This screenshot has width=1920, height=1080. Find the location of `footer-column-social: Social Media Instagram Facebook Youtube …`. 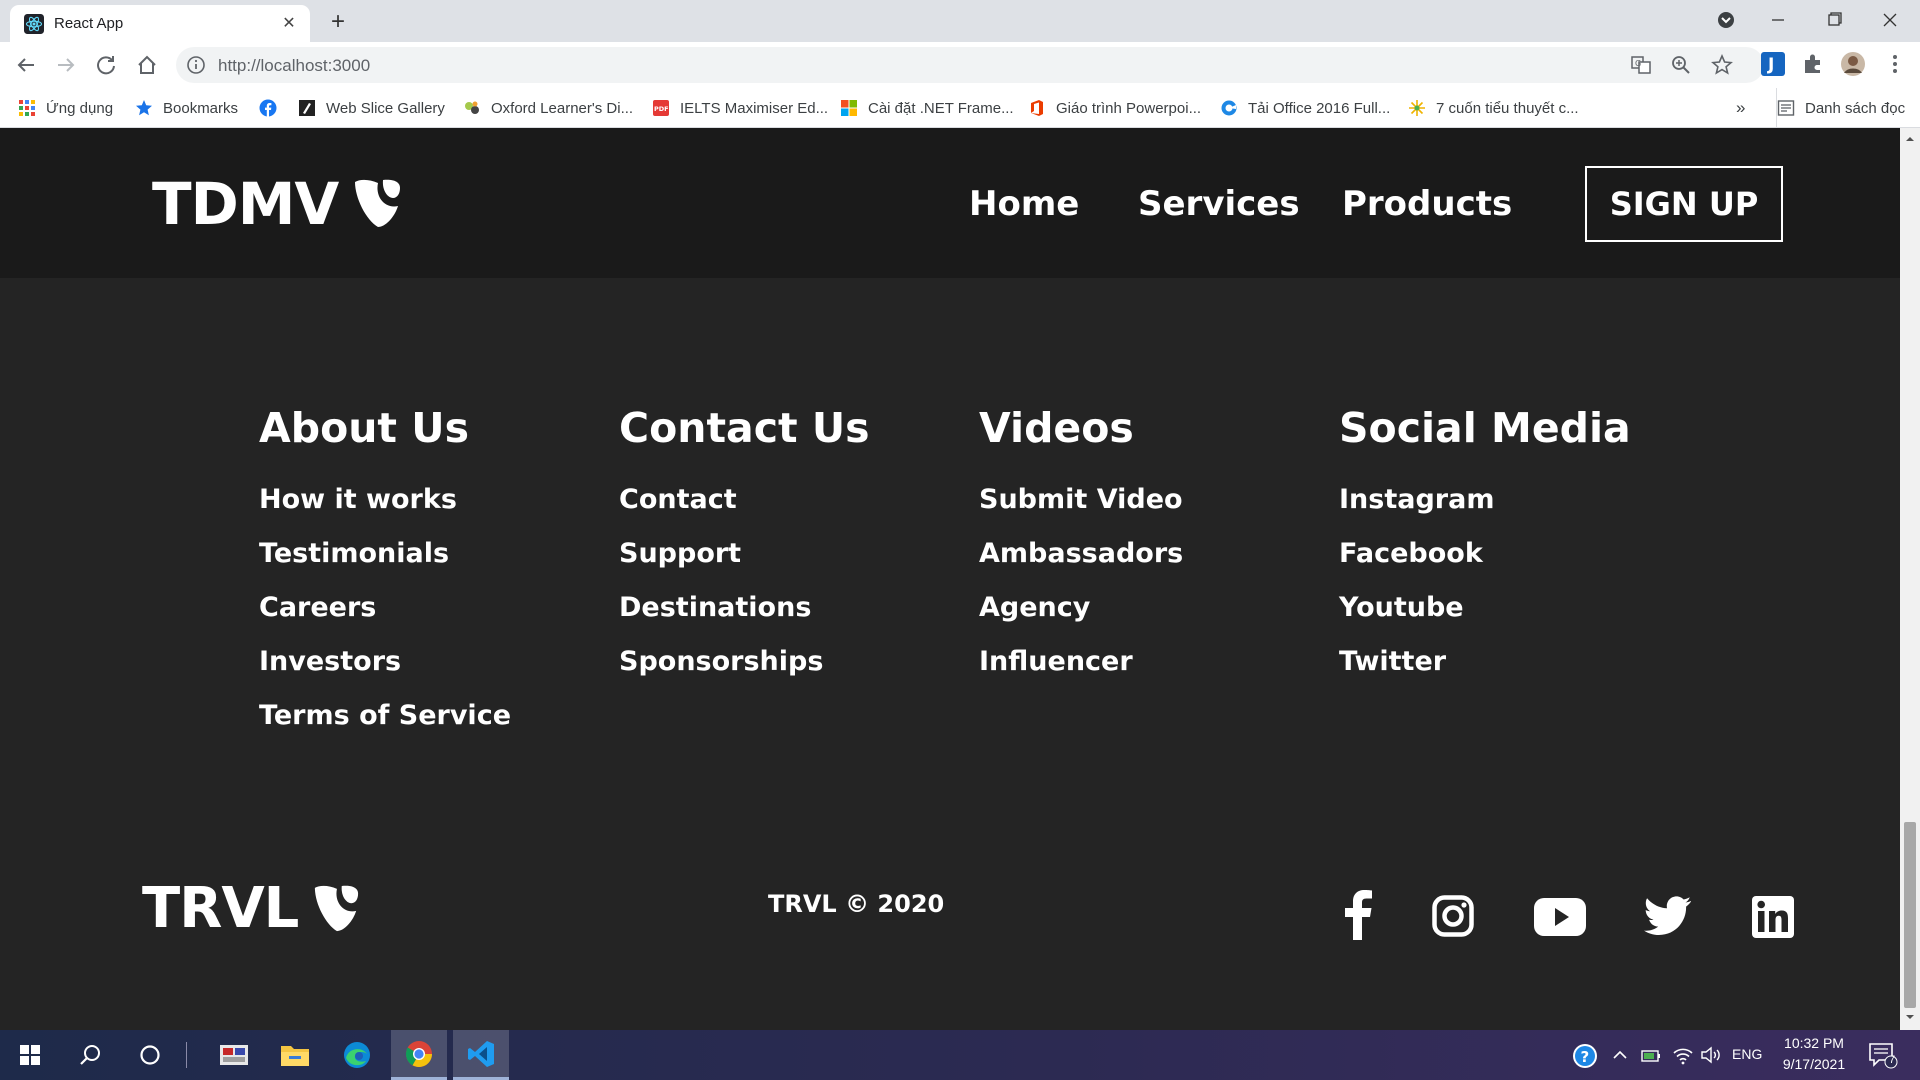

footer-column-social: Social Media Instagram Facebook Youtube … is located at coordinates (1485, 551).